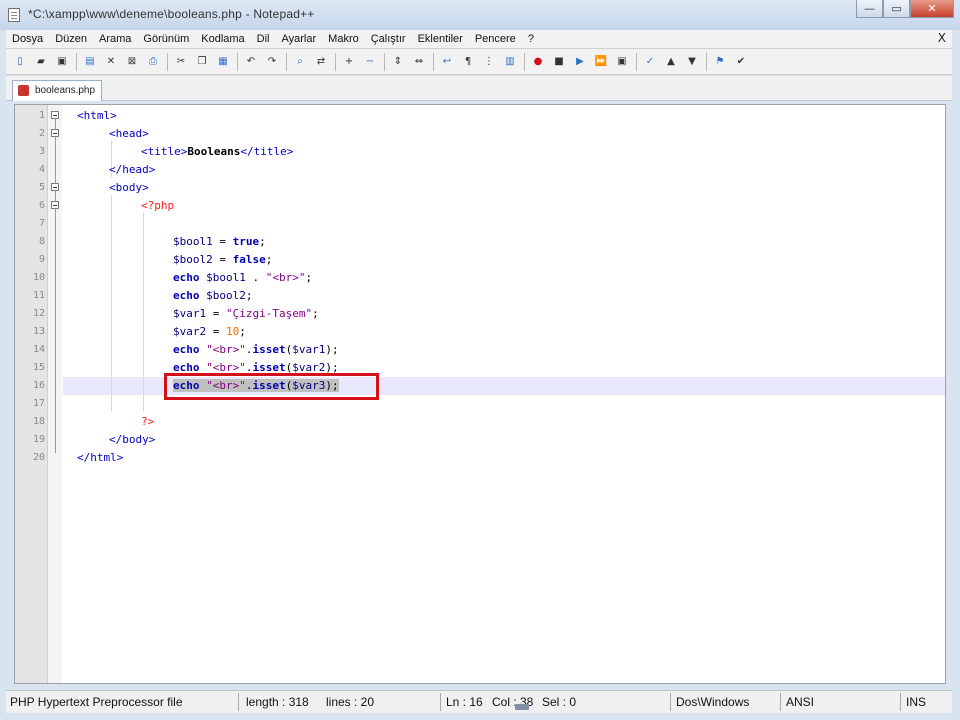 The image size is (960, 720). What do you see at coordinates (419, 62) in the screenshot?
I see `sync-h-icon: ⇔` at bounding box center [419, 62].